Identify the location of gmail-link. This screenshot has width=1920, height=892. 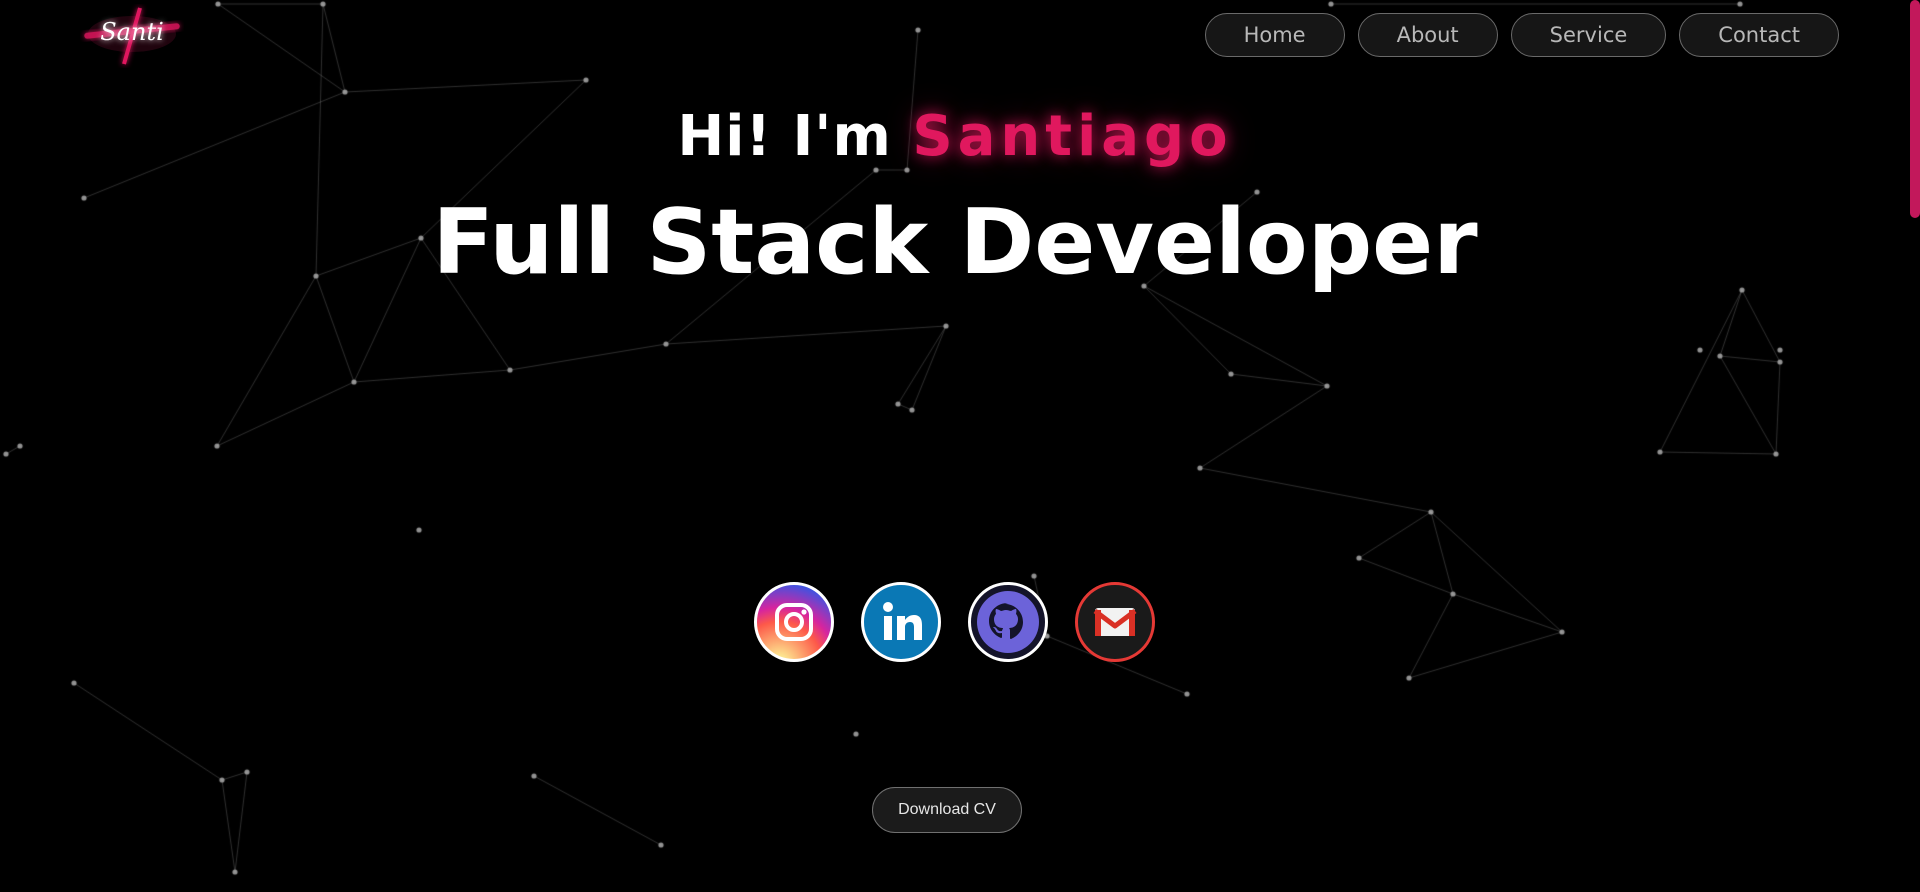
(1115, 622).